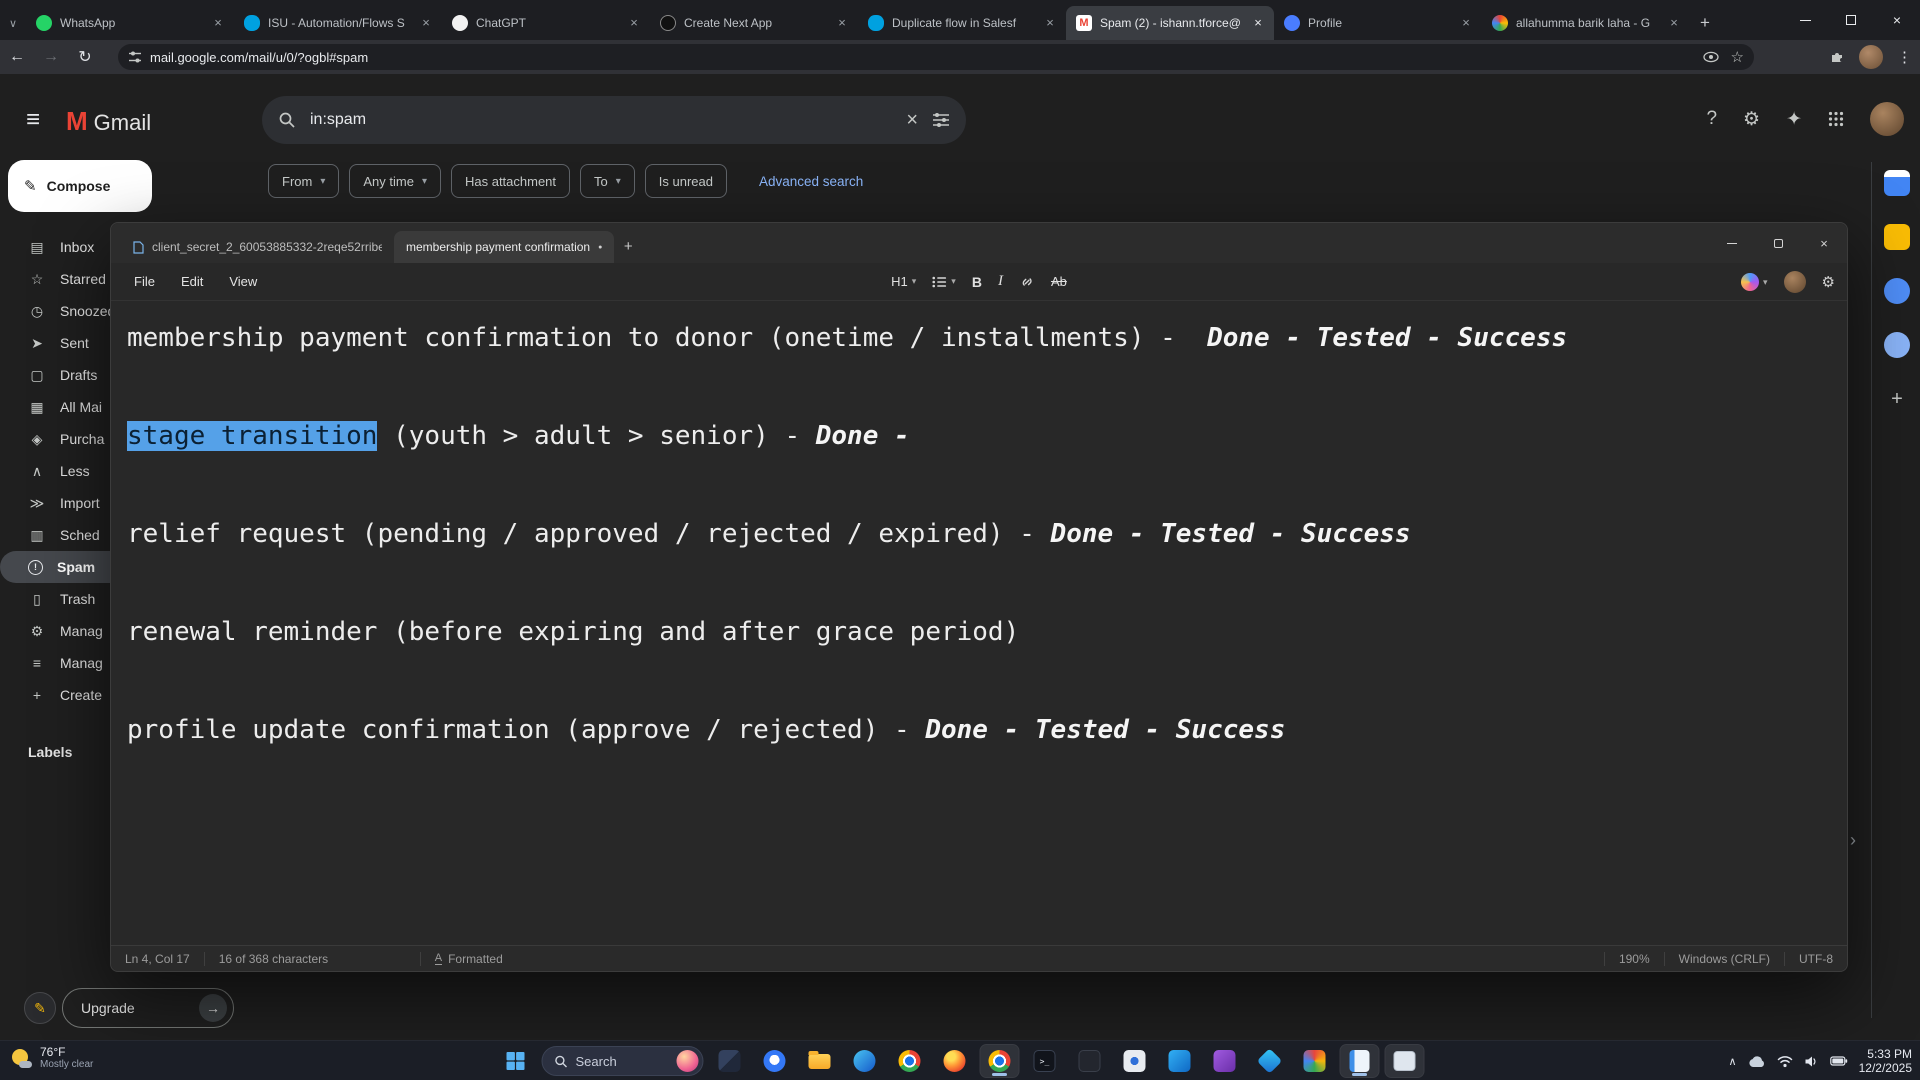 Image resolution: width=1920 pixels, height=1080 pixels. What do you see at coordinates (622, 1061) in the screenshot?
I see `taskbar-search: Search` at bounding box center [622, 1061].